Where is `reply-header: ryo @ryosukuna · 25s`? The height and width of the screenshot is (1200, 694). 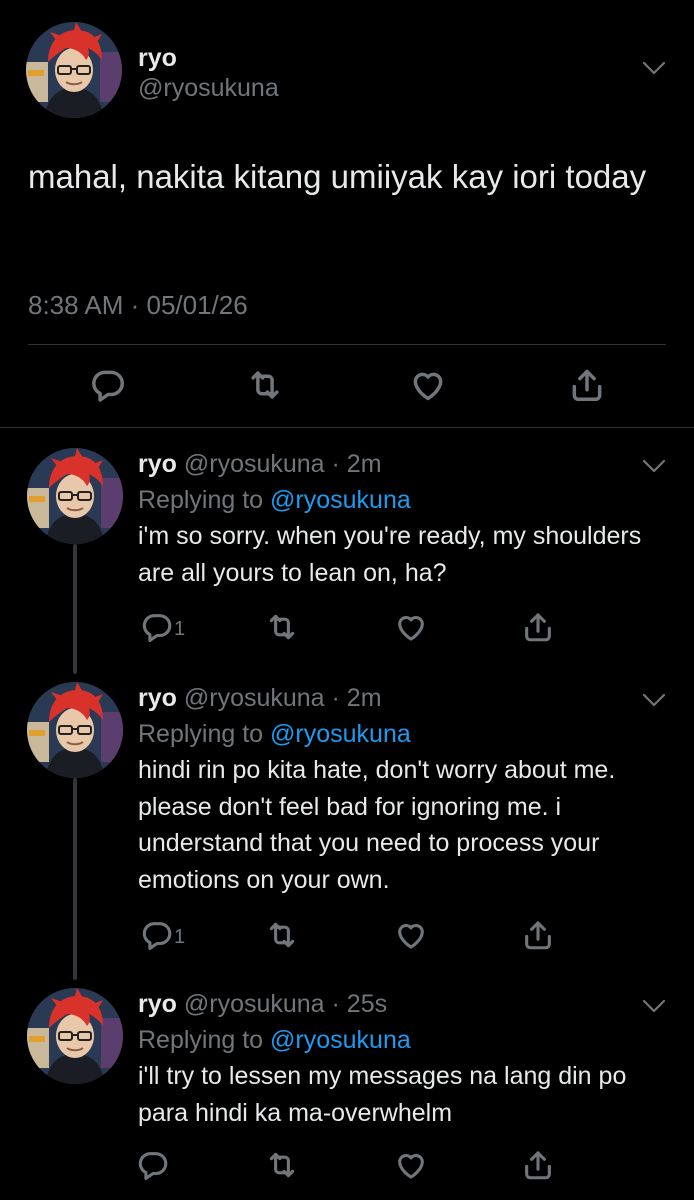 reply-header: ryo @ryosukuna · 25s is located at coordinates (262, 1004).